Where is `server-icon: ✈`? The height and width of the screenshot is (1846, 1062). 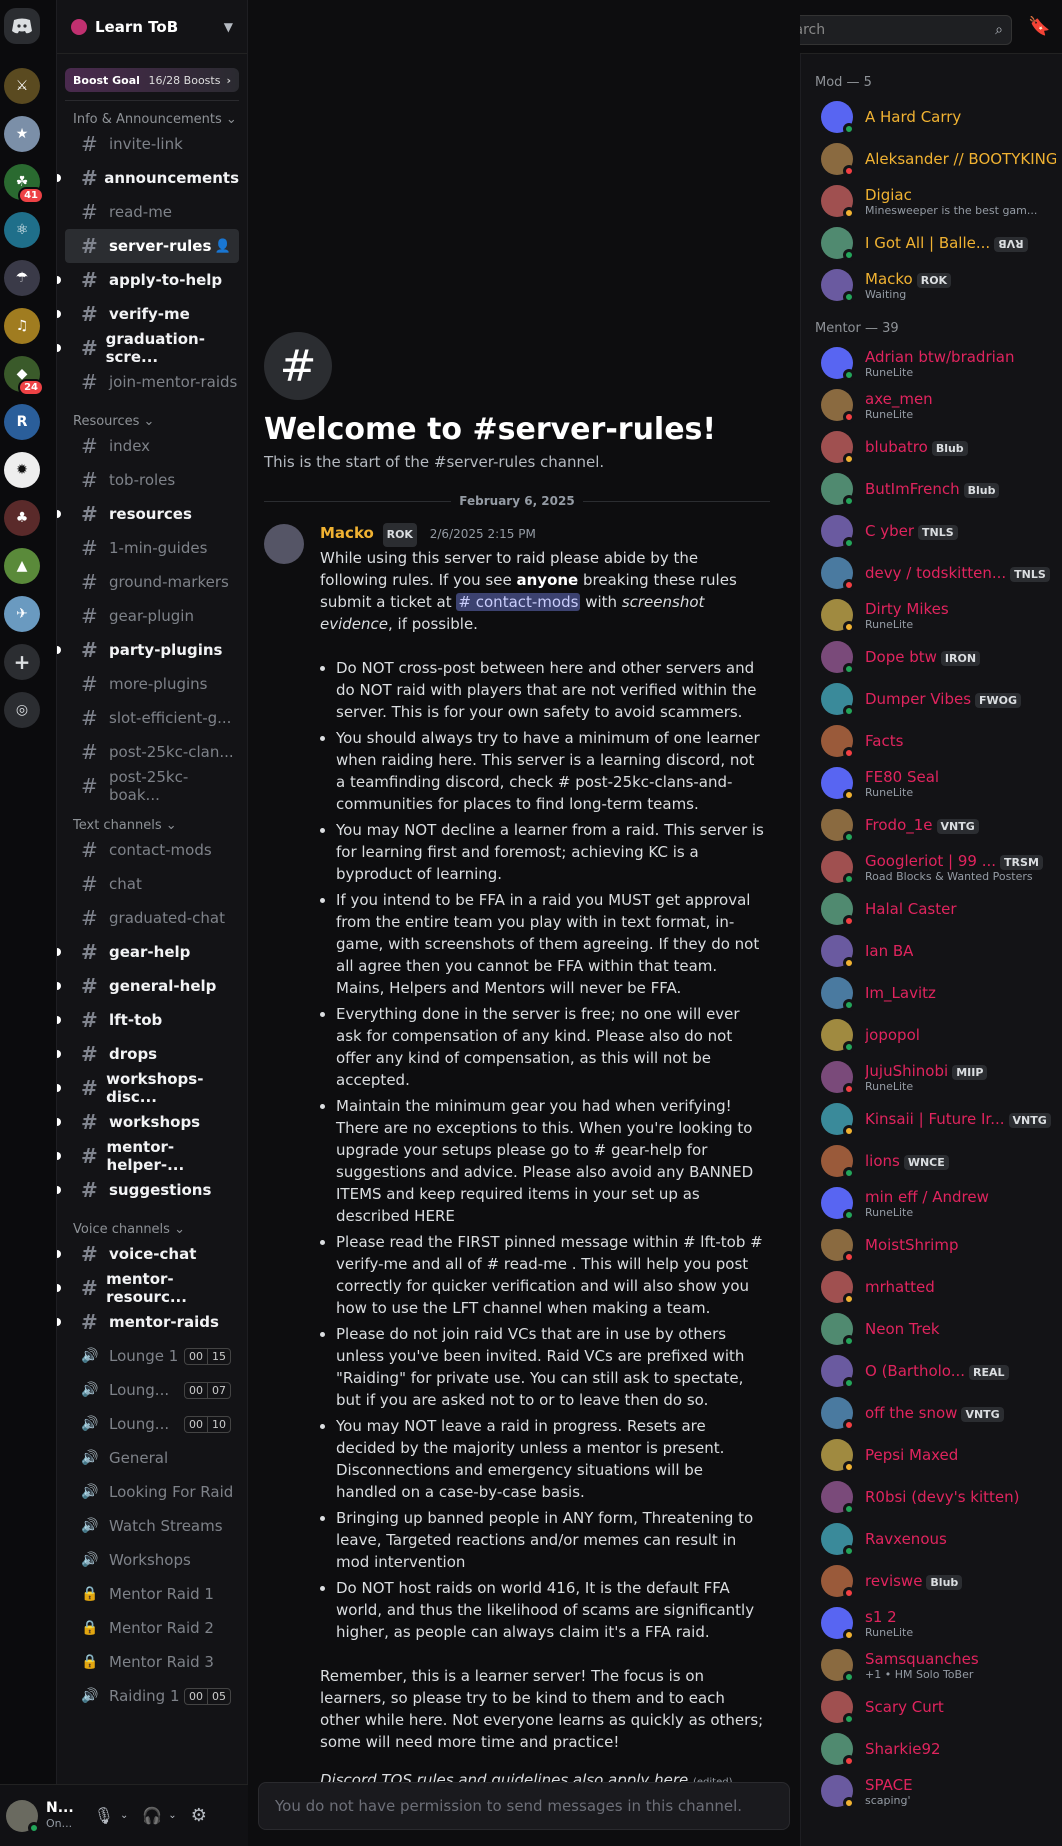
server-icon: ✈ is located at coordinates (22, 614).